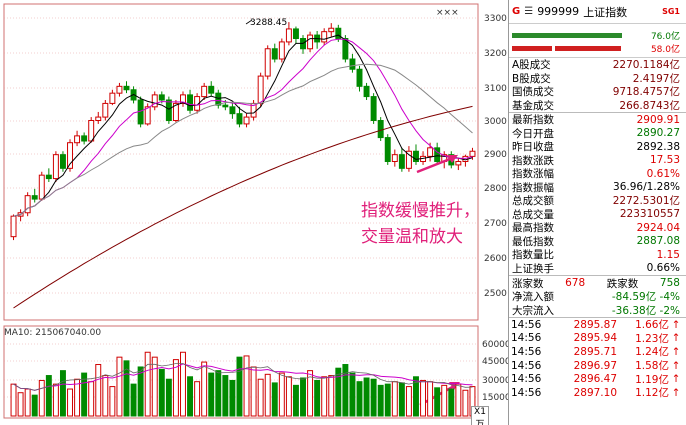 Image resolution: width=686 pixels, height=425 pixels. I want to click on panel-header: G ☰ 999999 上证指数 SG1, so click(597, 12).